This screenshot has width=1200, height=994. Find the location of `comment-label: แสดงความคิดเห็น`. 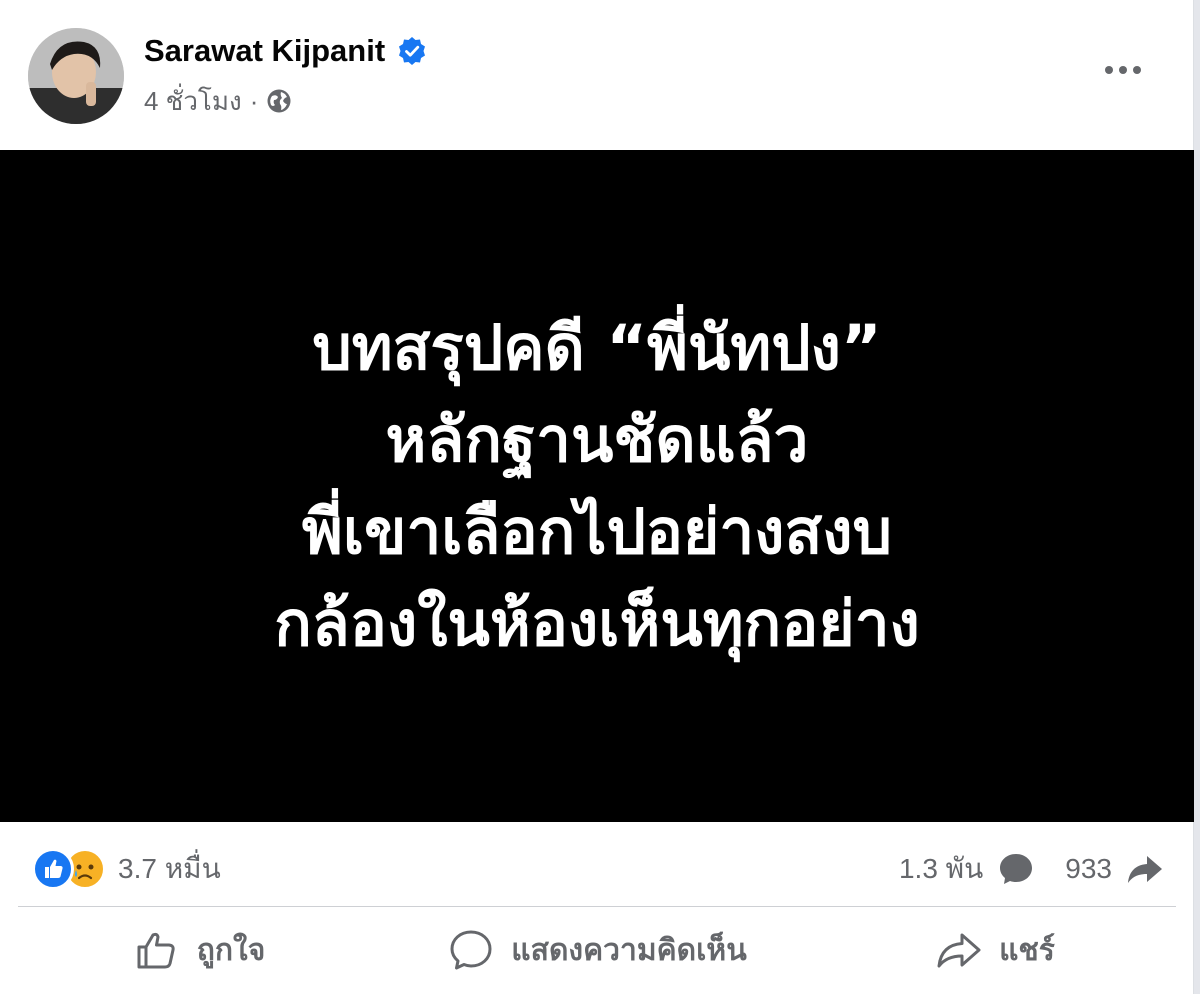

comment-label: แสดงความคิดเห็น is located at coordinates (629, 950).